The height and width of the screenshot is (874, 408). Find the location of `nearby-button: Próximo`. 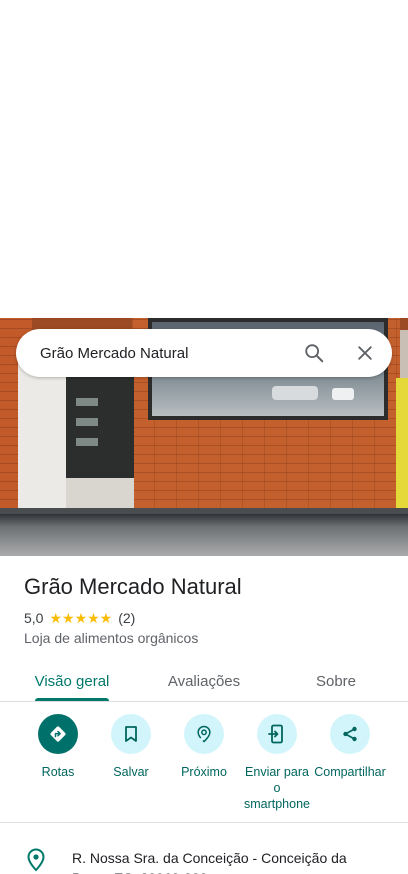

nearby-button: Próximo is located at coordinates (204, 747).